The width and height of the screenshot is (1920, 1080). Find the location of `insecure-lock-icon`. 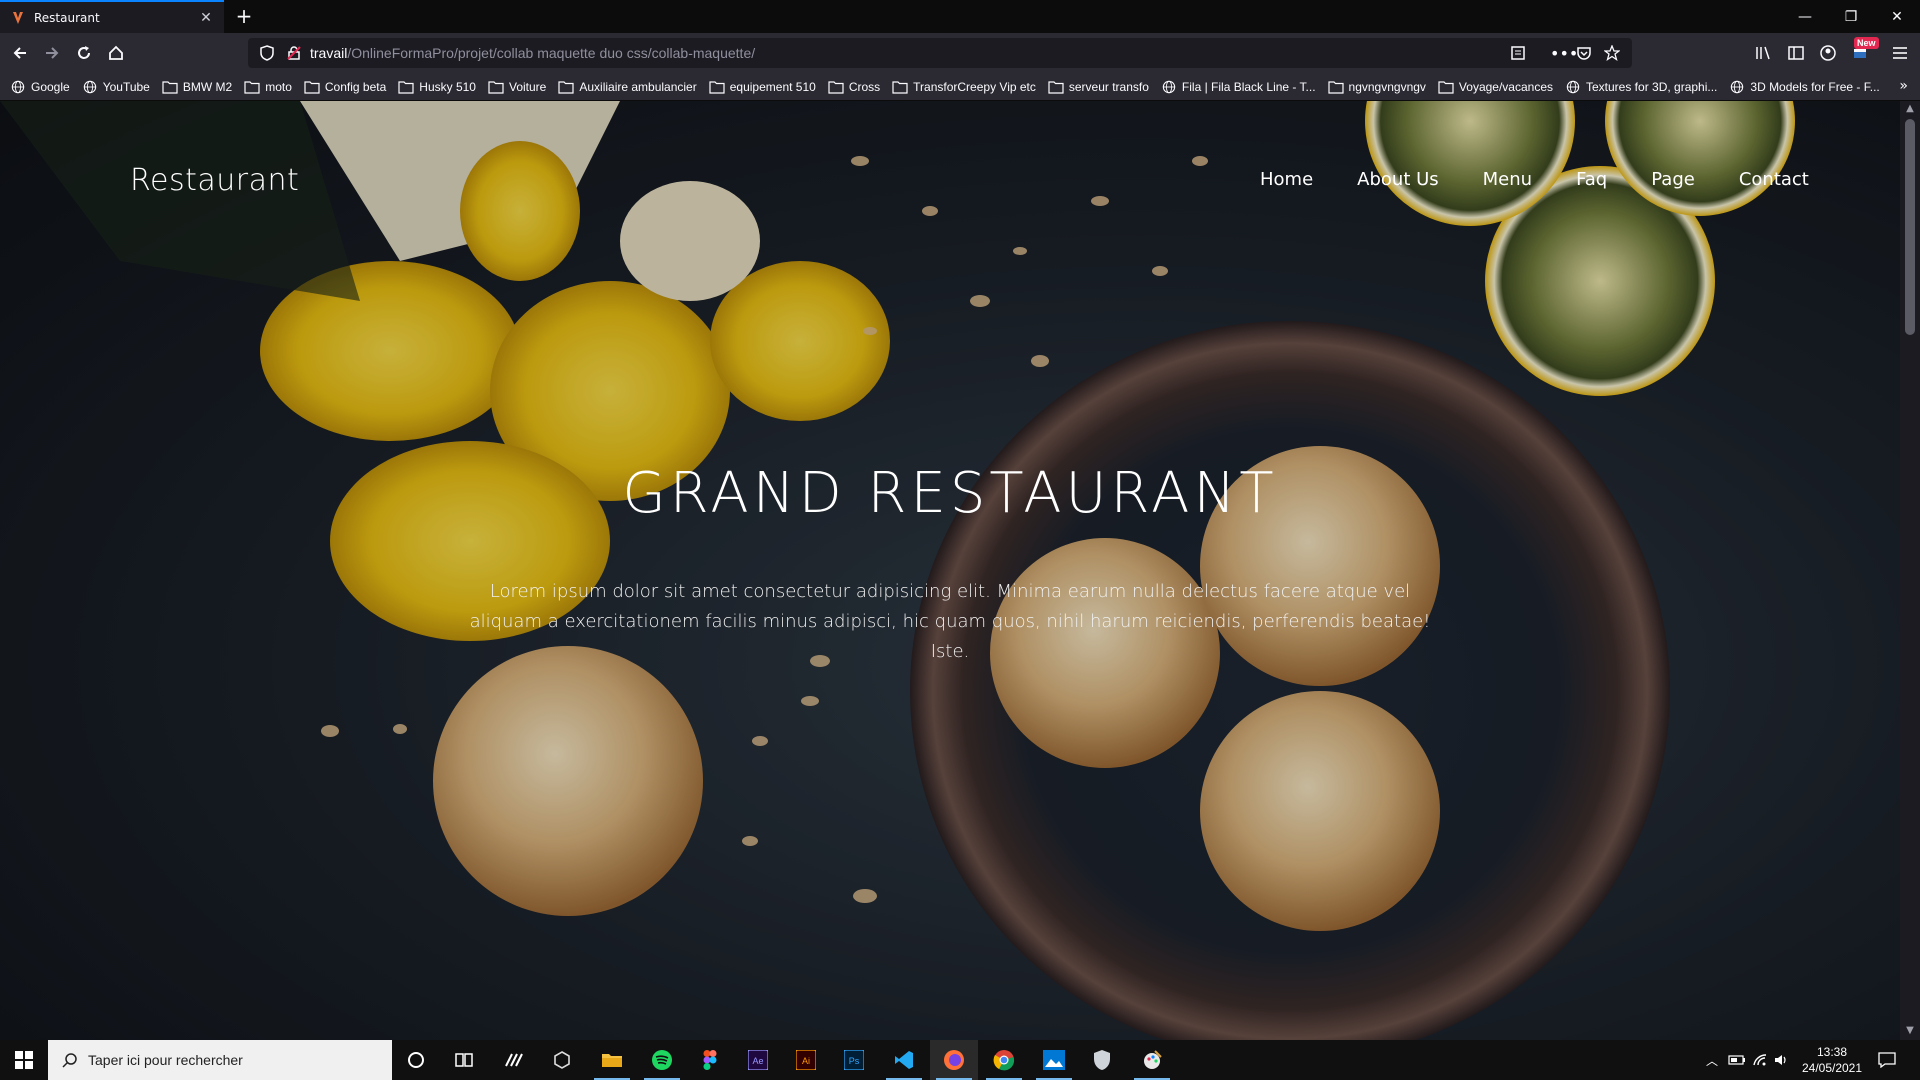

insecure-lock-icon is located at coordinates (294, 53).